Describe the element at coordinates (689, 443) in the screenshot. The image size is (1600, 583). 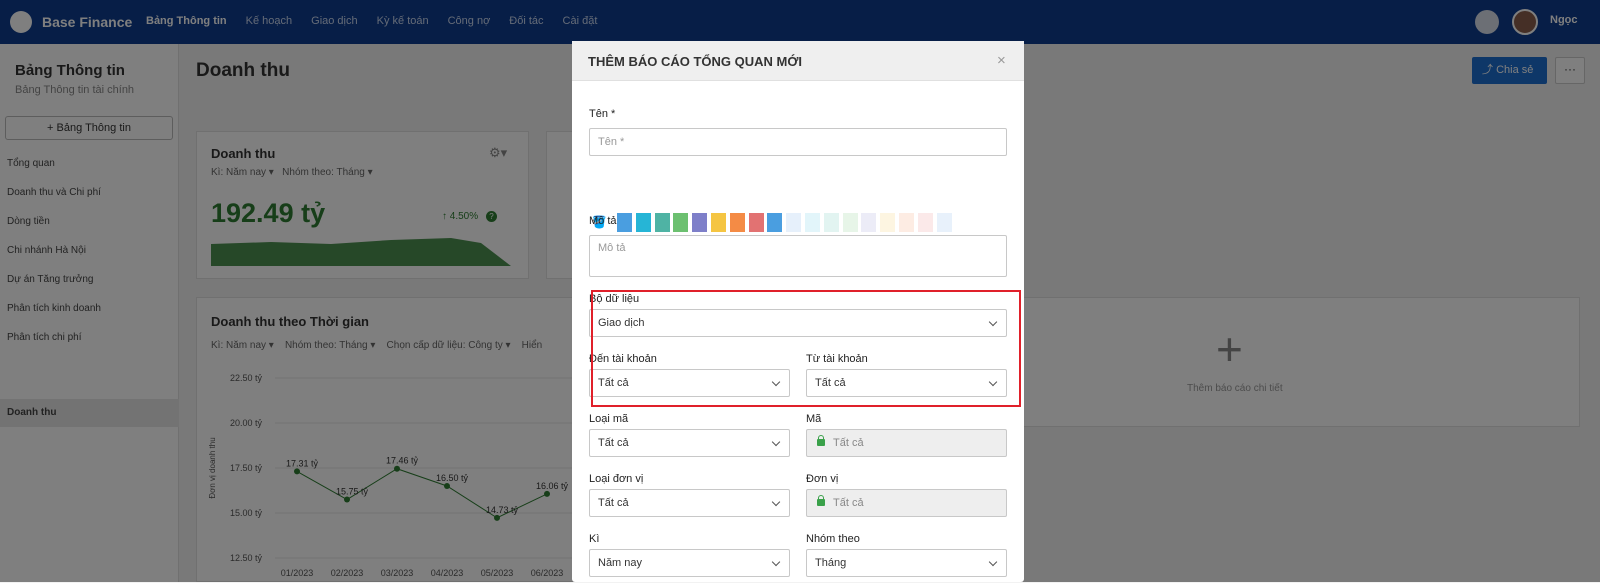
I see `code-type-select: Tất cả` at that location.